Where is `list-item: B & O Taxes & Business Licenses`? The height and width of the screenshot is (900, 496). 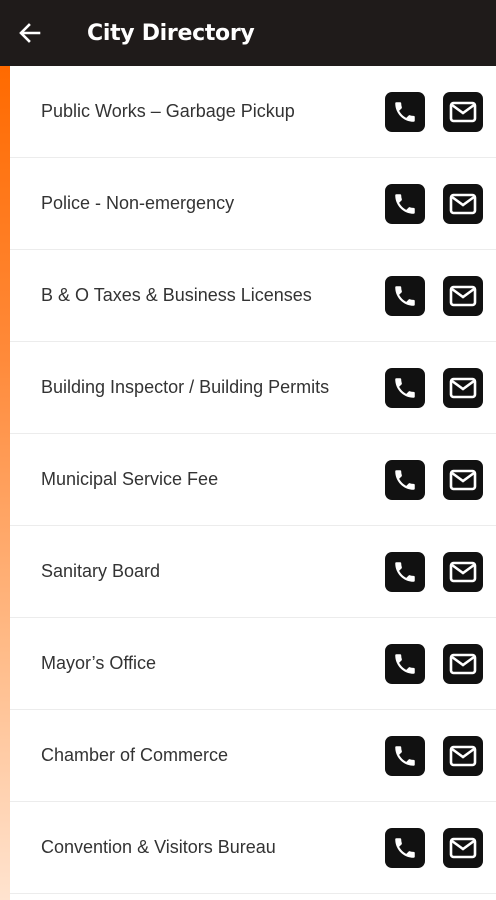
list-item: B & O Taxes & Business Licenses is located at coordinates (253, 296).